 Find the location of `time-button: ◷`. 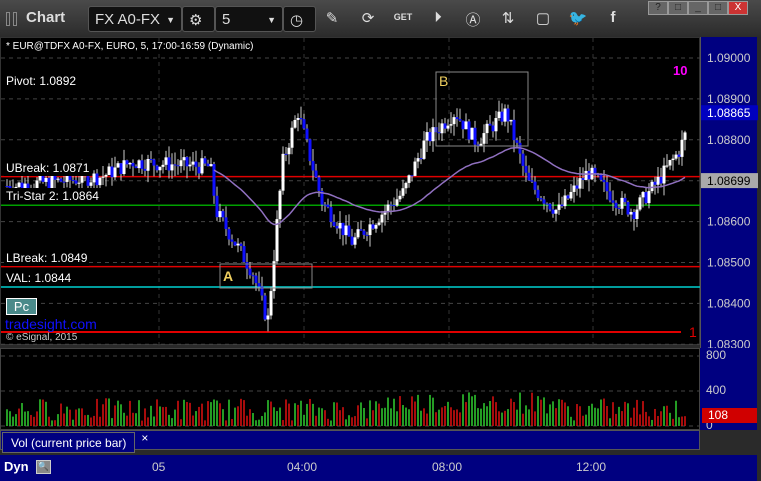

time-button: ◷ is located at coordinates (299, 19).